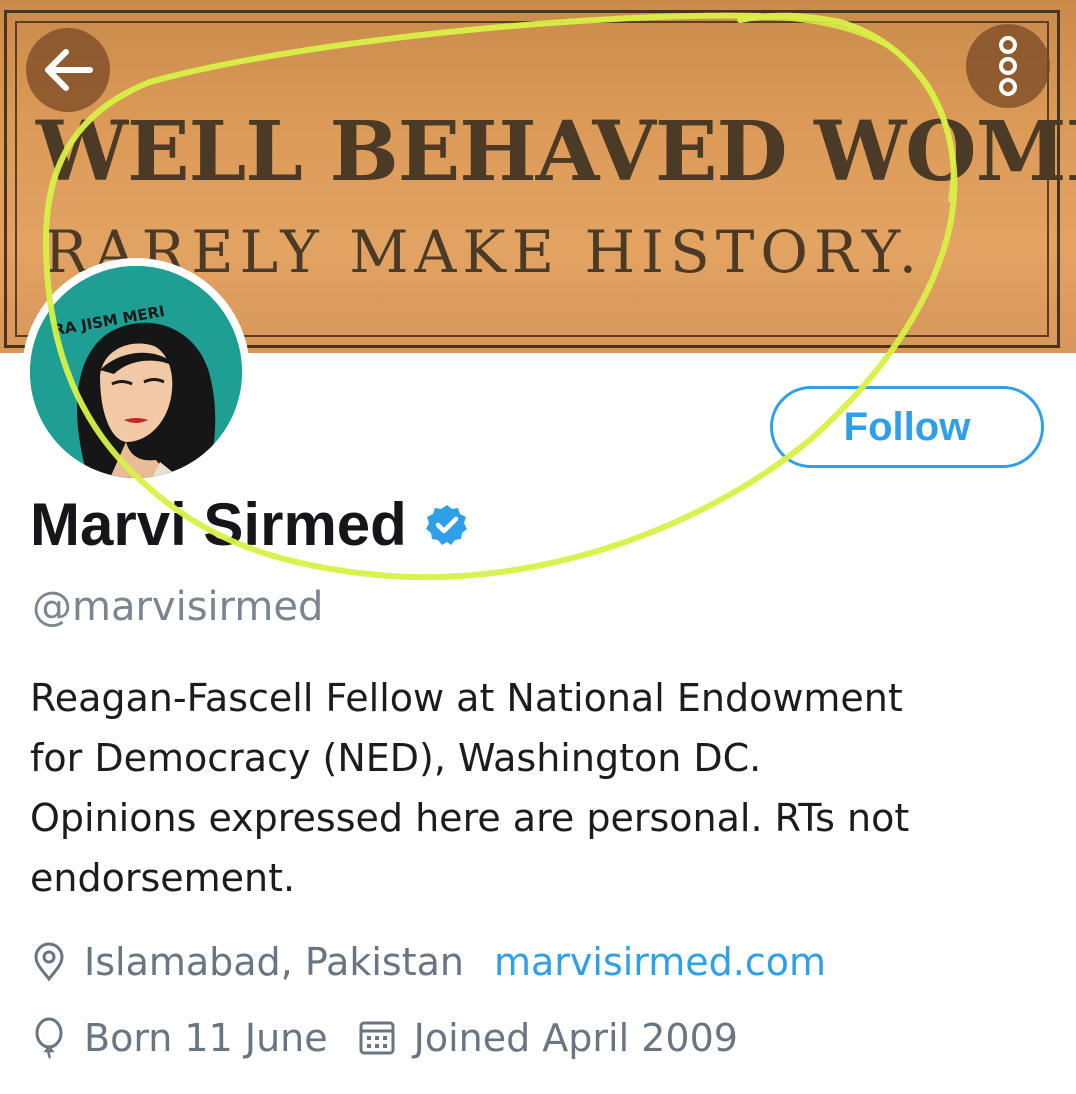 The height and width of the screenshot is (1094, 1076). Describe the element at coordinates (218, 524) in the screenshot. I see `display-name: Marvi Sirmed` at that location.